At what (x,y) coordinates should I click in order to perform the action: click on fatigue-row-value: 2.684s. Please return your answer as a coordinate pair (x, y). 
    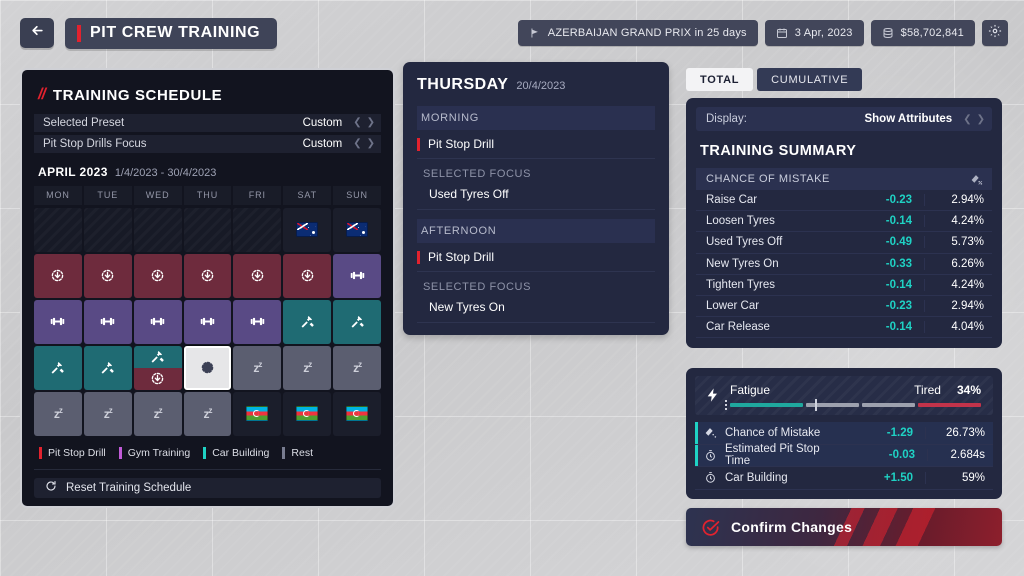
    Looking at the image, I should click on (960, 455).